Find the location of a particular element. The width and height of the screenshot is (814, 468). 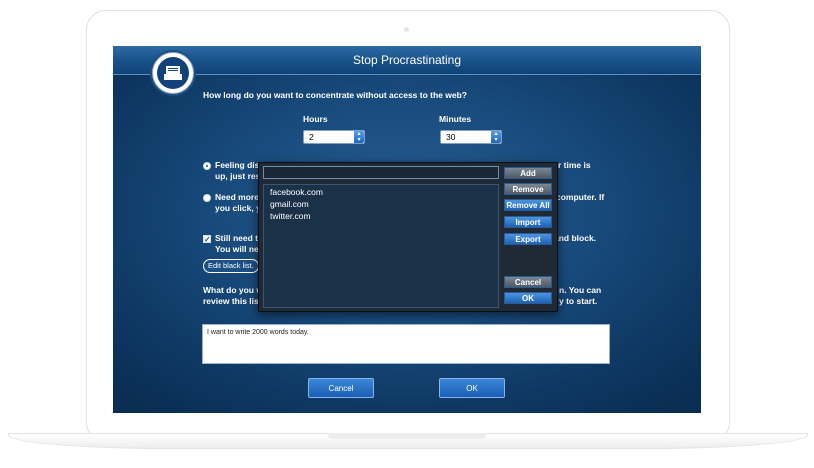

goal-prompt-right1: n. You can is located at coordinates (580, 290).